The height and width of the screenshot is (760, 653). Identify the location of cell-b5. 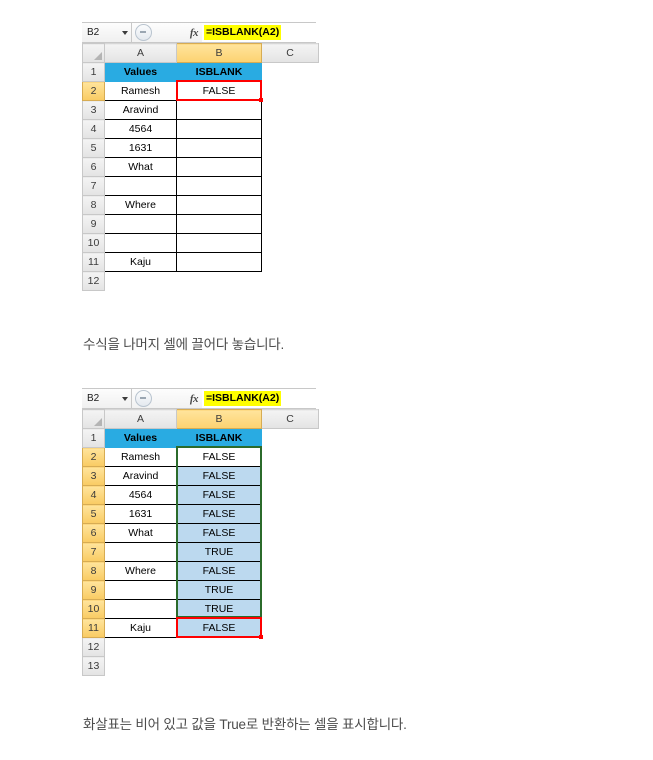
(219, 148).